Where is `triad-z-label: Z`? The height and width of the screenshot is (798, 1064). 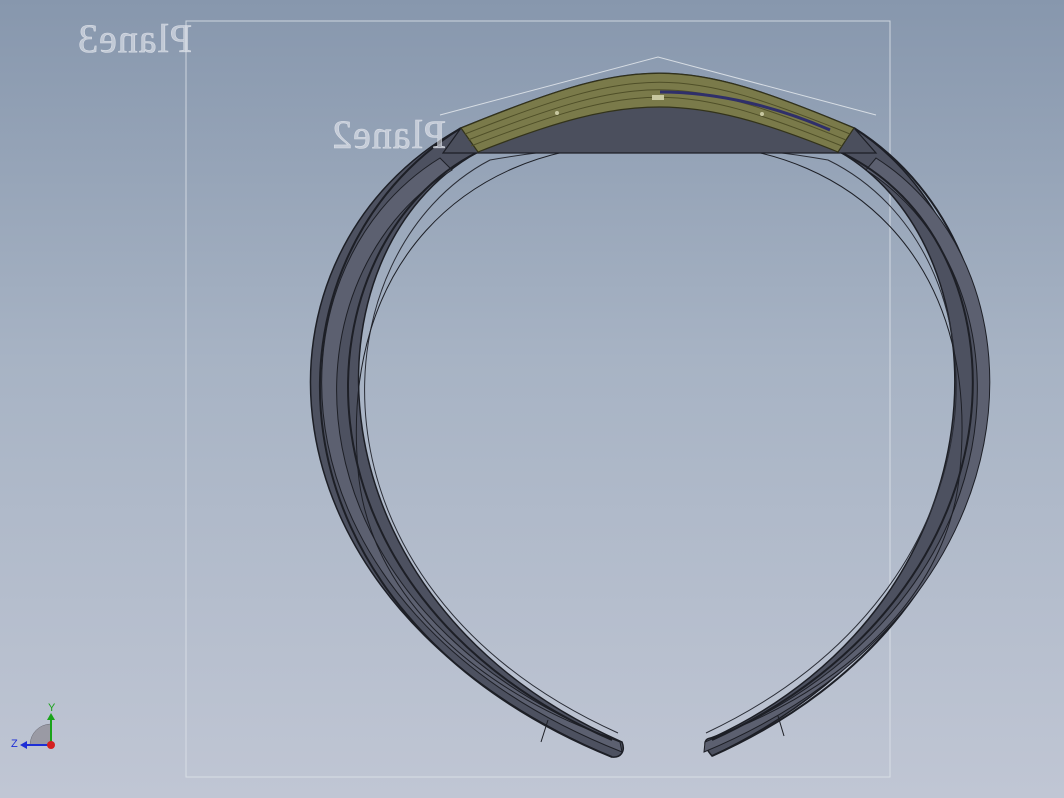
triad-z-label: Z is located at coordinates (14, 744).